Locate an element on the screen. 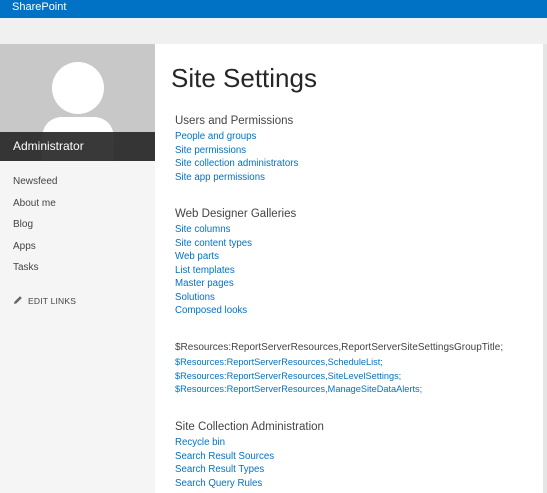  master-pages-link: Master pages is located at coordinates (235, 284).